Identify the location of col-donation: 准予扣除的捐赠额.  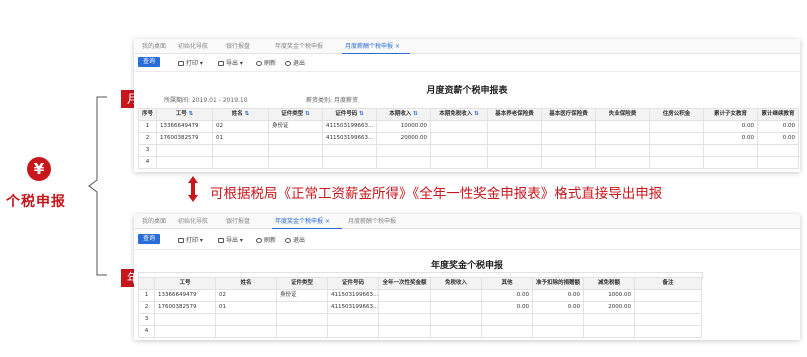
(558, 283).